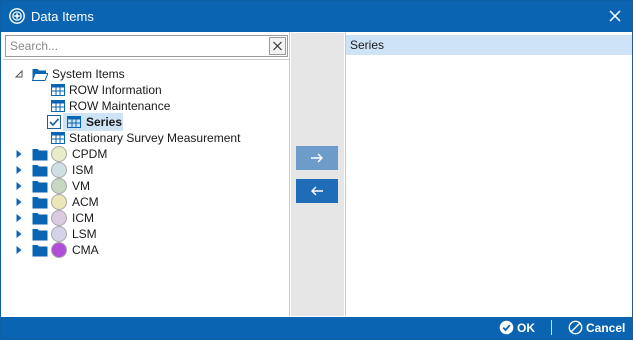  I want to click on cancel-circle-icon, so click(575, 327).